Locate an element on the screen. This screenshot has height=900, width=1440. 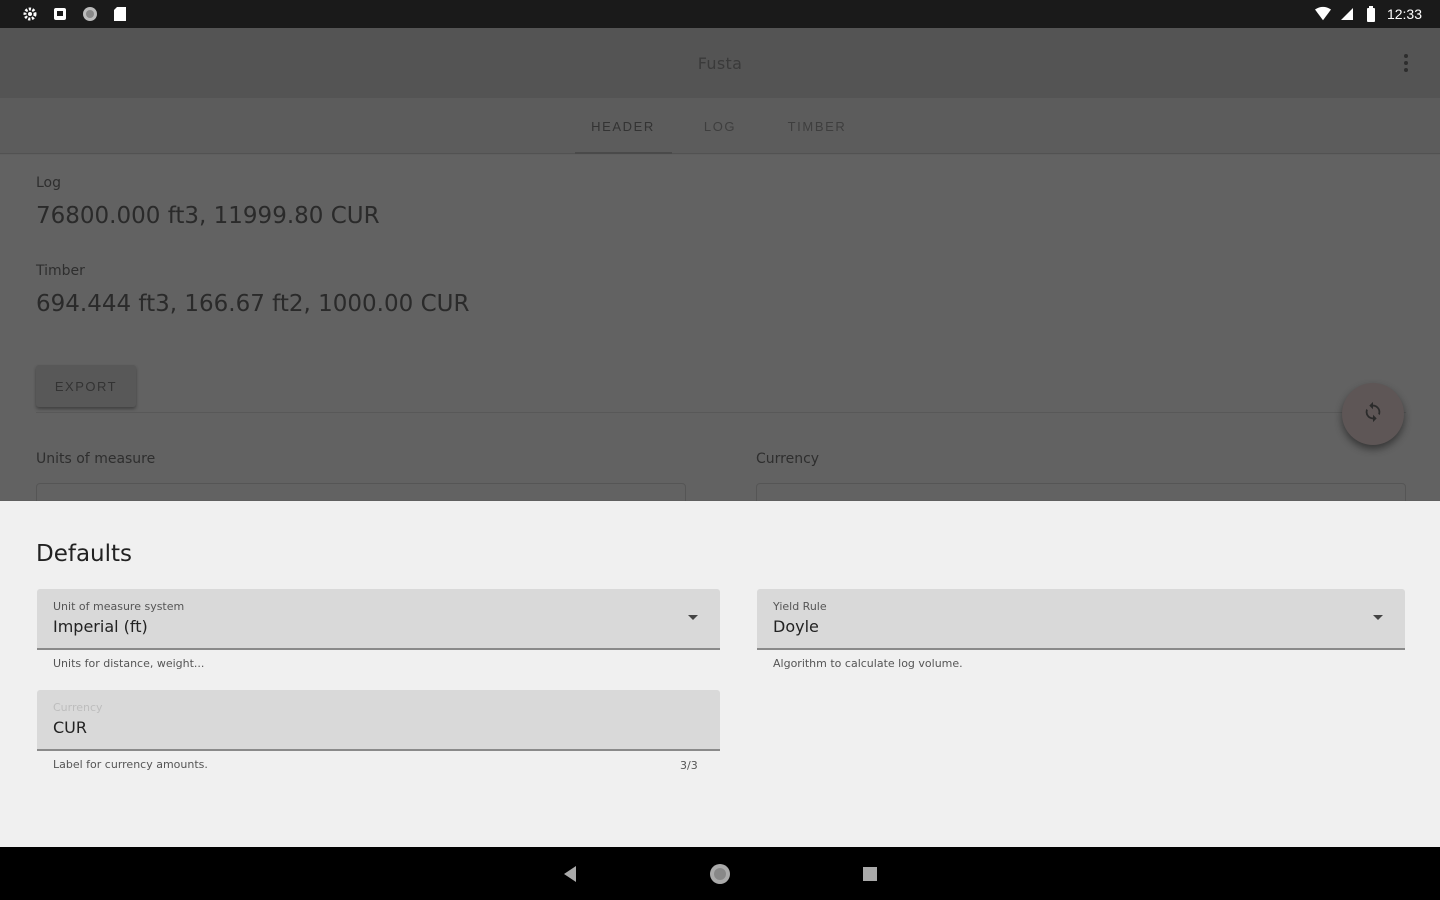
more-vert-icon is located at coordinates (1406, 56).